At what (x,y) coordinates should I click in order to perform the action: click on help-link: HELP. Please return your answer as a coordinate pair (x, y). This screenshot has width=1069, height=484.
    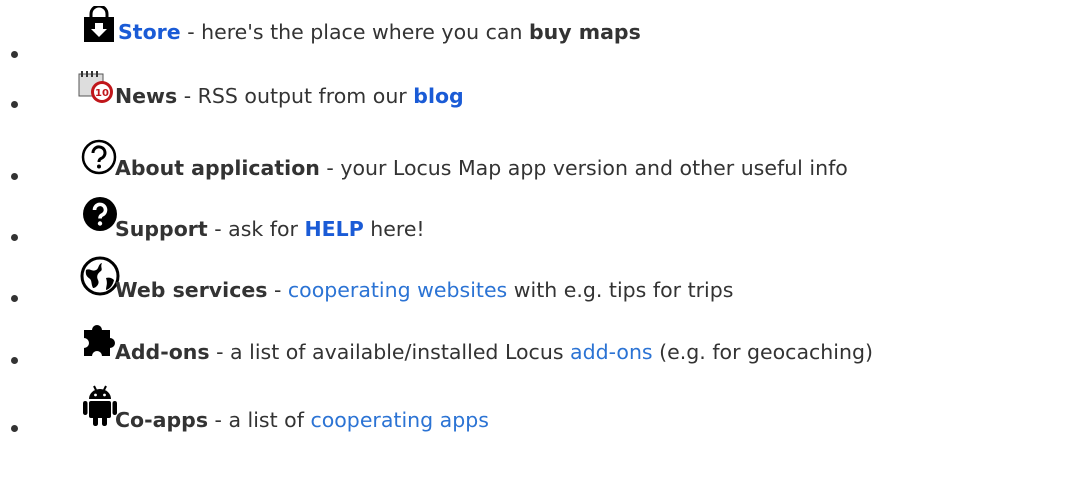
    Looking at the image, I should click on (333, 229).